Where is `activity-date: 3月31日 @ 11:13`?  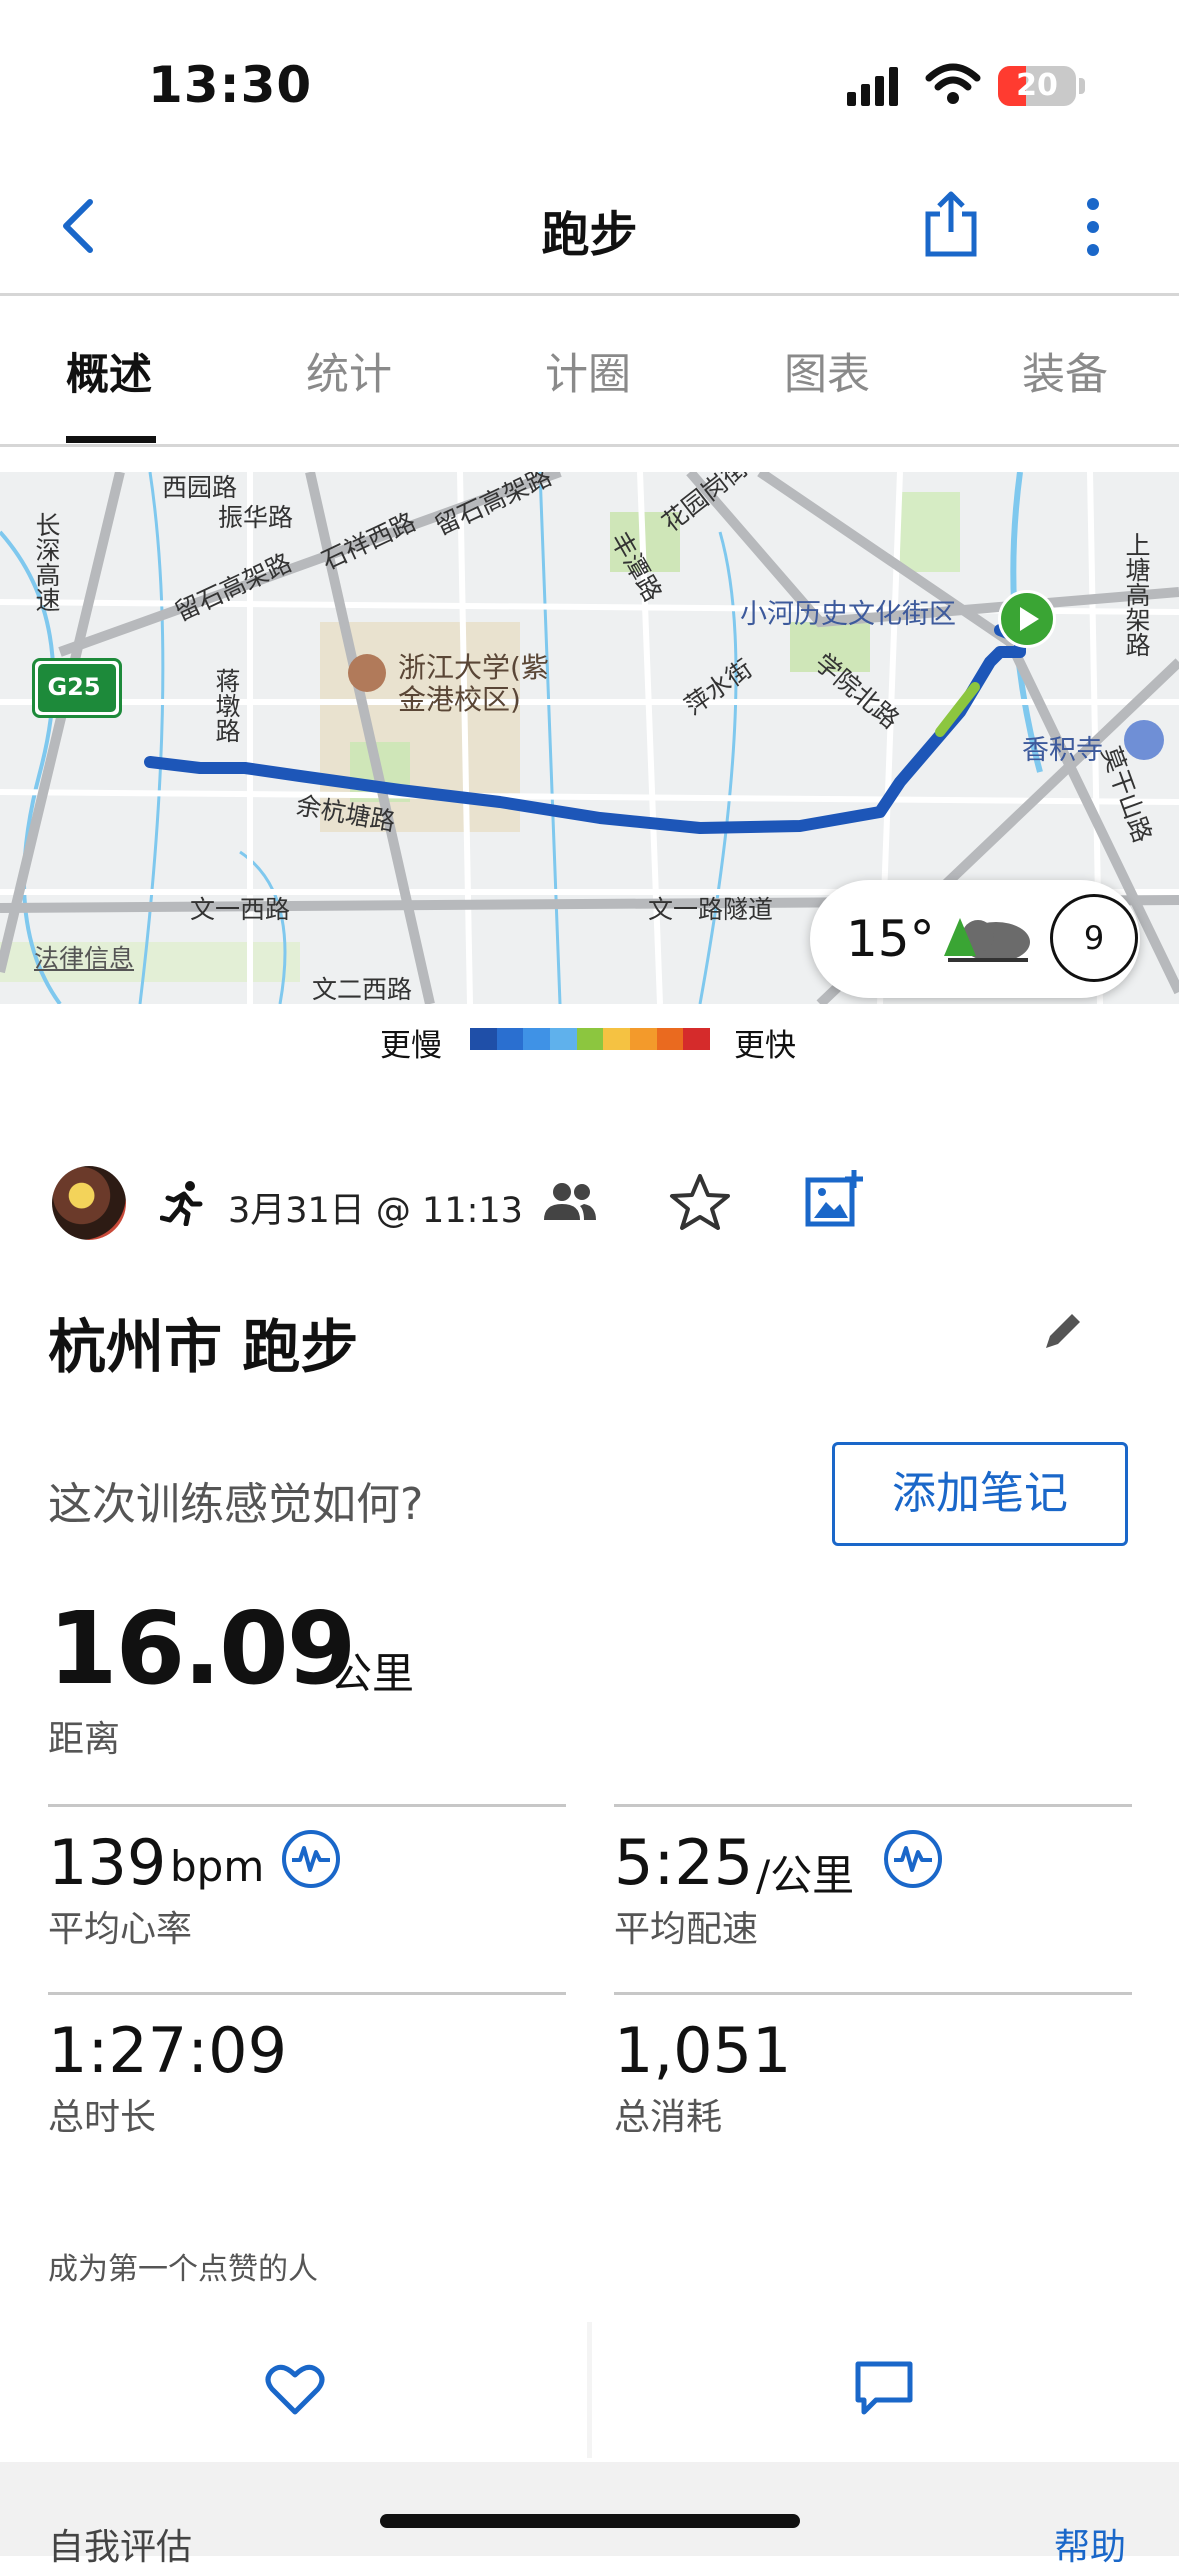
activity-date: 3月31日 @ 11:13 is located at coordinates (375, 1211).